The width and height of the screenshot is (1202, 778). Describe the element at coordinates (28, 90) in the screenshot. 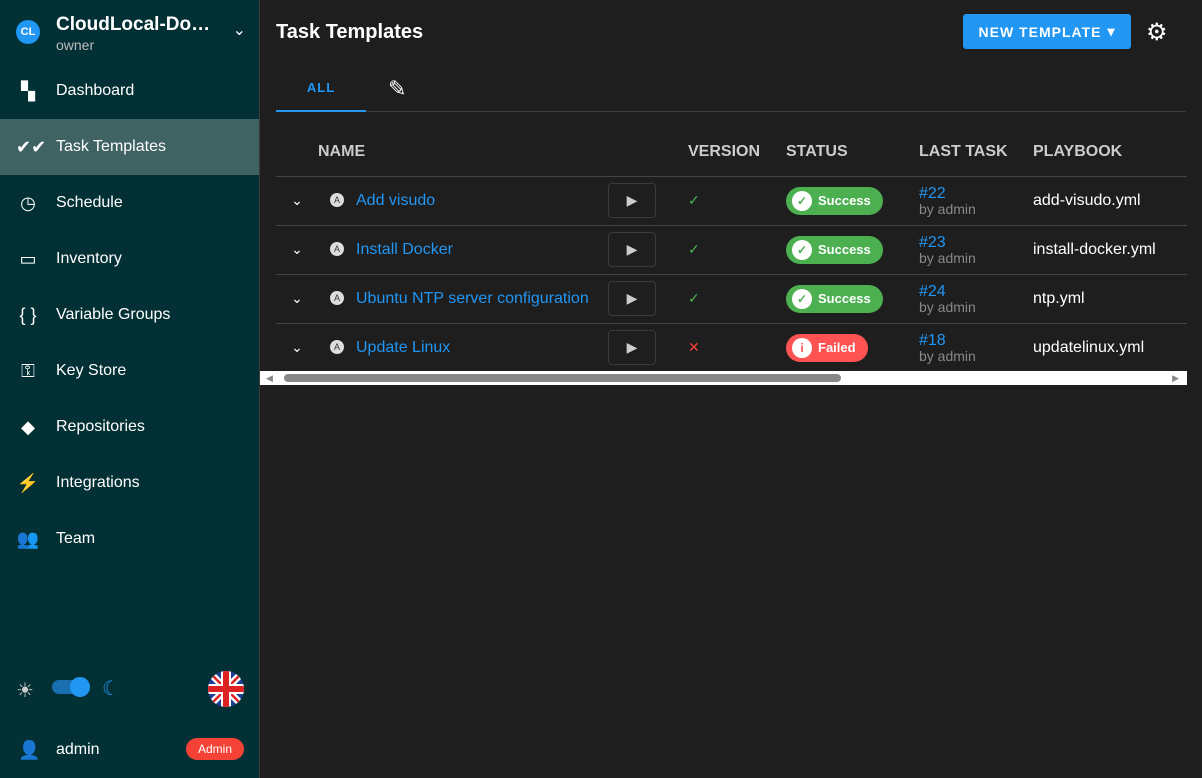

I see `dashboard-icon: ▚` at that location.